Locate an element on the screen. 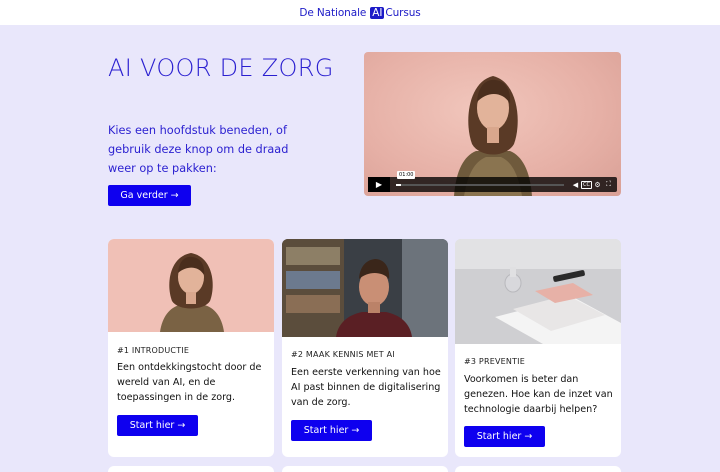  settings-icon: ⚙ is located at coordinates (597, 185).